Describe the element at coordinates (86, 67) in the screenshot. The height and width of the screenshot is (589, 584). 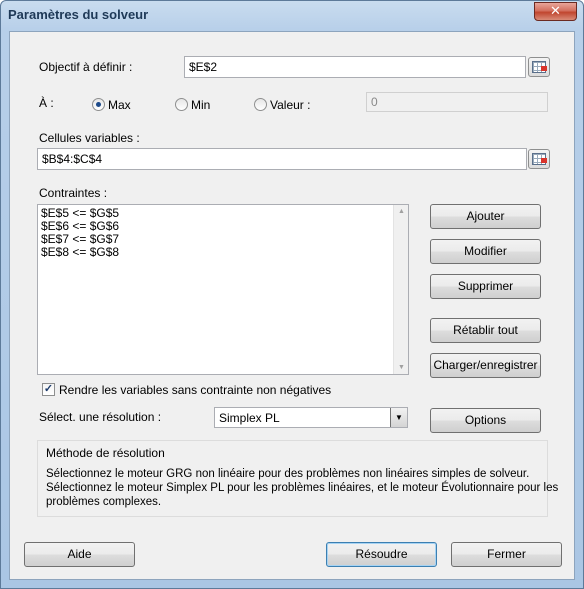
I see `objective-label: Objectif à définir :` at that location.